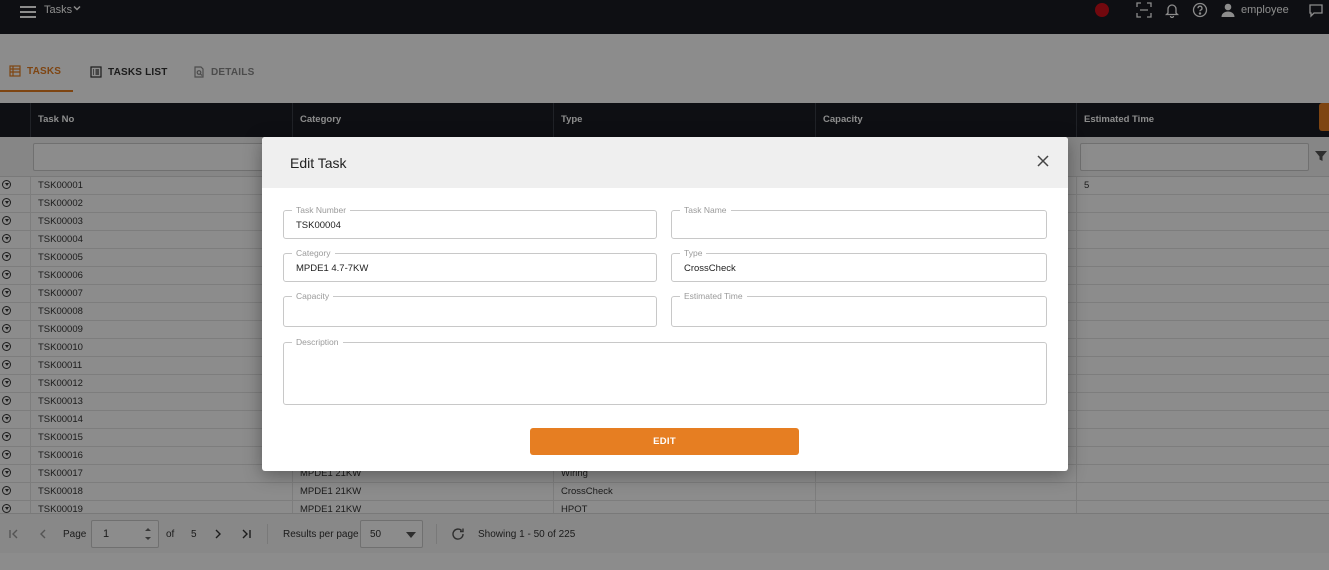  What do you see at coordinates (859, 222) in the screenshot?
I see `task-name-field: Task Name` at bounding box center [859, 222].